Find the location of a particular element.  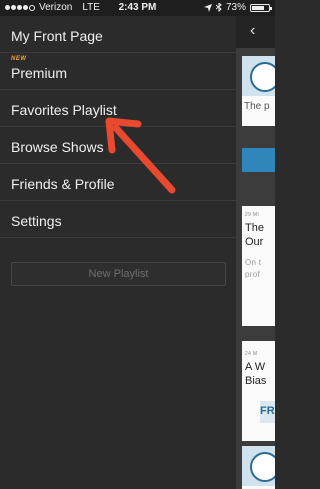

episode-card: 29 MI The Our On t prof is located at coordinates (258, 266).